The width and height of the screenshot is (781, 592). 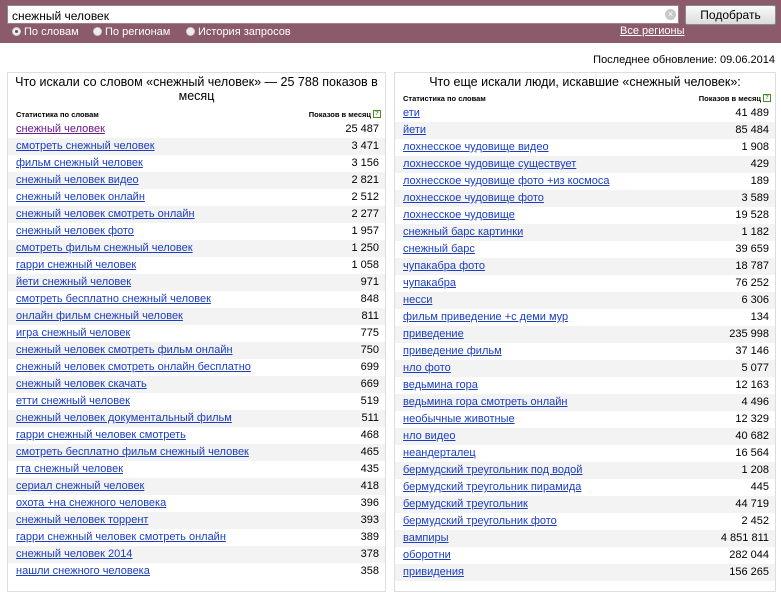 I want to click on impressions-count: 235 998, so click(x=749, y=334).